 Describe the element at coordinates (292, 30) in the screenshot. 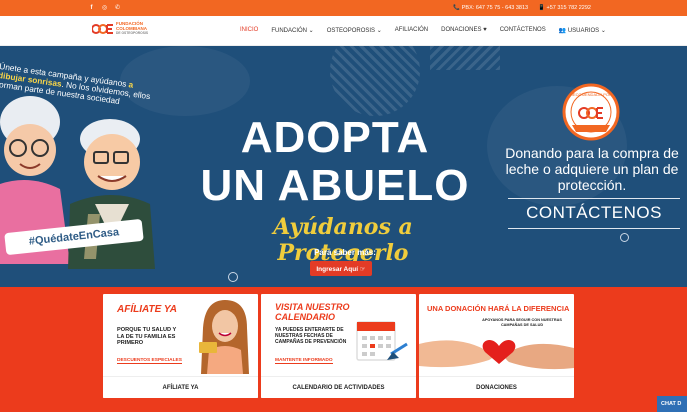

I see `menu-item-fundacion: FUNDACIÓN ⌄` at that location.